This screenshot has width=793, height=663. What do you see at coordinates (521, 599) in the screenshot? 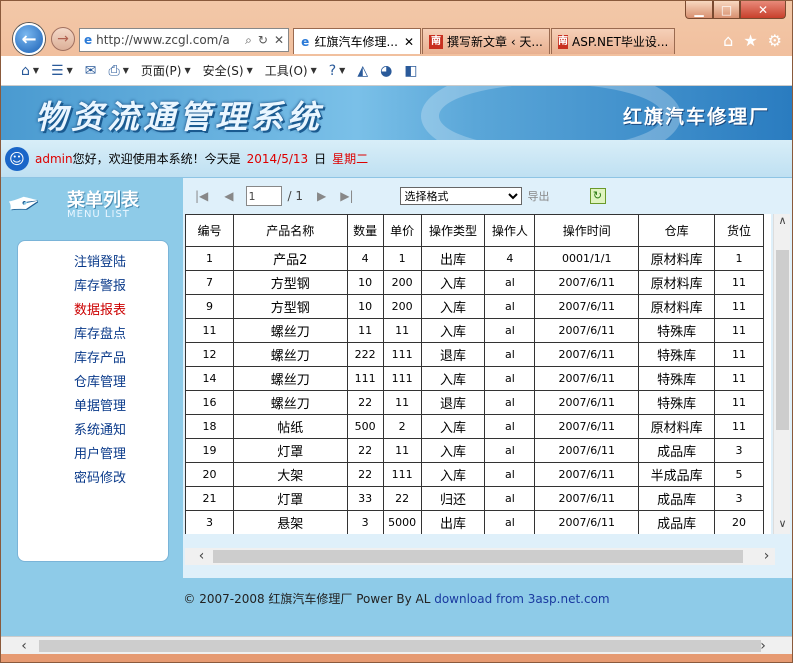
I see `download-link: download from 3asp.net.com` at bounding box center [521, 599].